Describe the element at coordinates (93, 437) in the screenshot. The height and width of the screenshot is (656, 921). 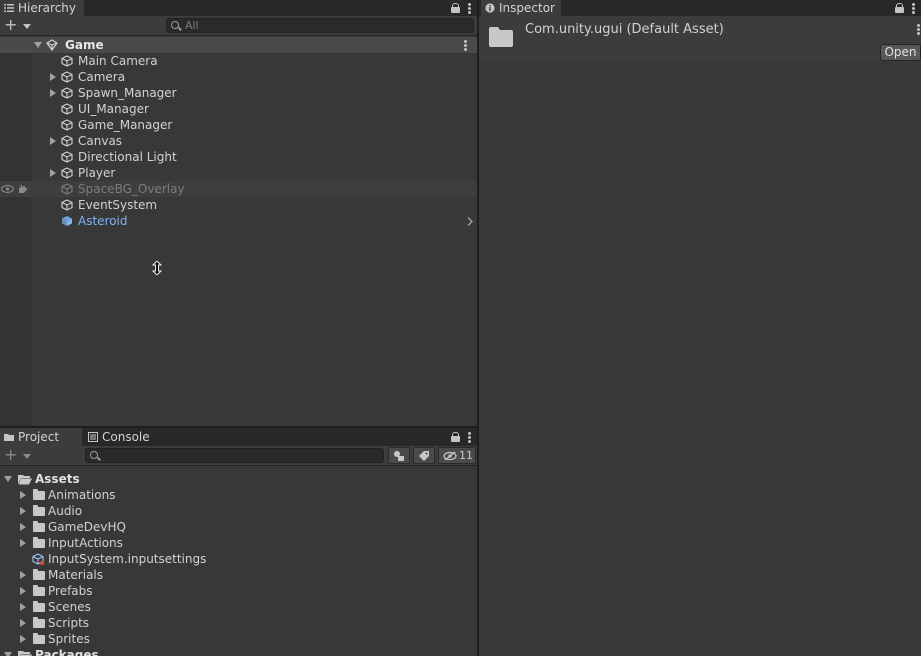
I see `console-icon` at that location.